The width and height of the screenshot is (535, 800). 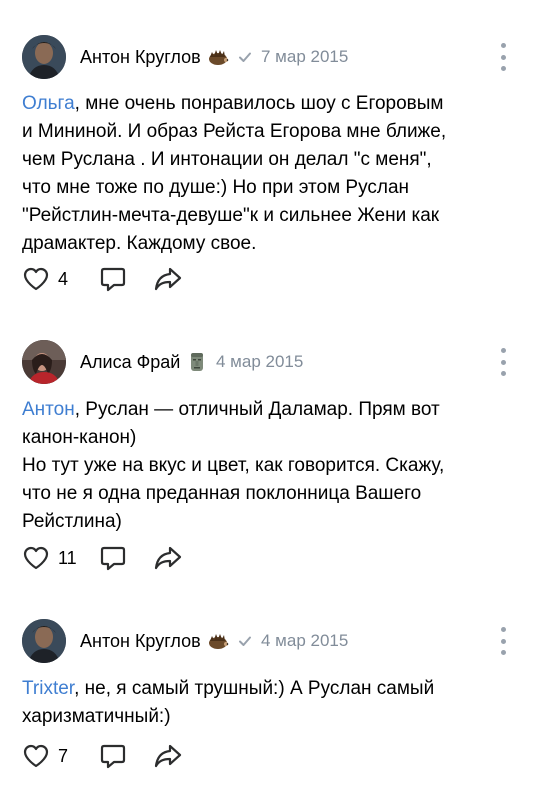 I want to click on mention-link: Ольга, so click(x=48, y=103).